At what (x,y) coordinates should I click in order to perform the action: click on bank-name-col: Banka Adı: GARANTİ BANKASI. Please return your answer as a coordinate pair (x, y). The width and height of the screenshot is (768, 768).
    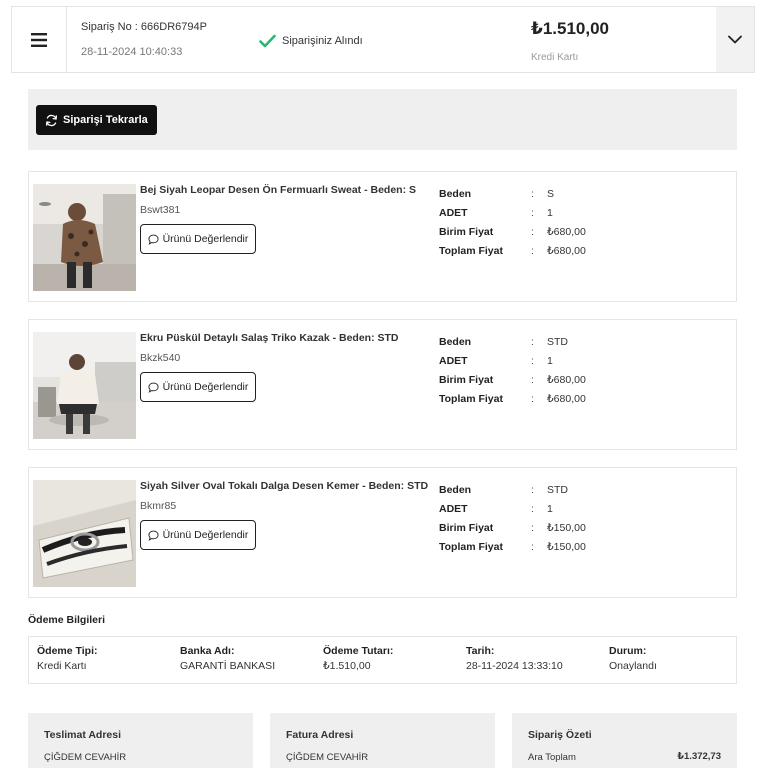
    Looking at the image, I should click on (227, 658).